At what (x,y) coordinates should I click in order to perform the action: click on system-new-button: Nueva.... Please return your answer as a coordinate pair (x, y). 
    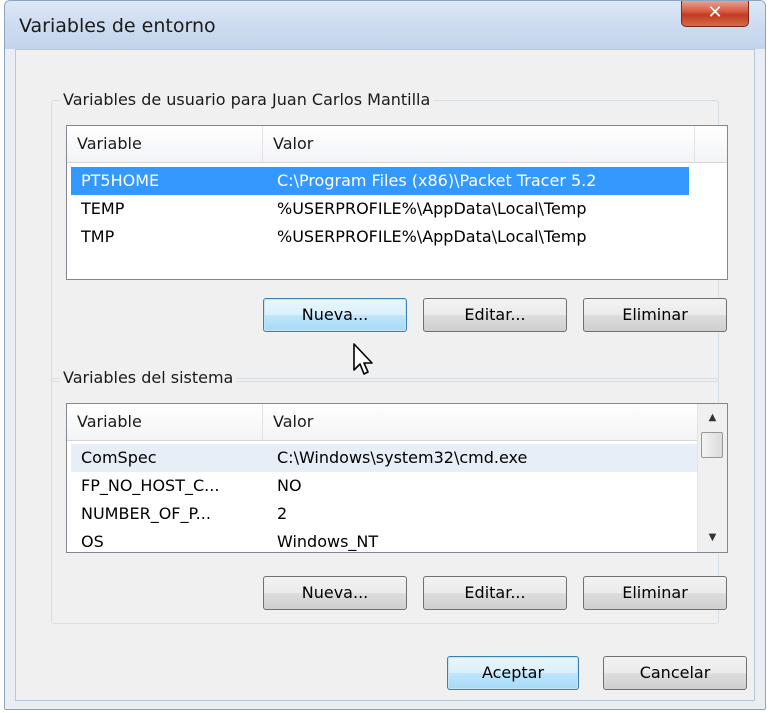
    Looking at the image, I should click on (335, 593).